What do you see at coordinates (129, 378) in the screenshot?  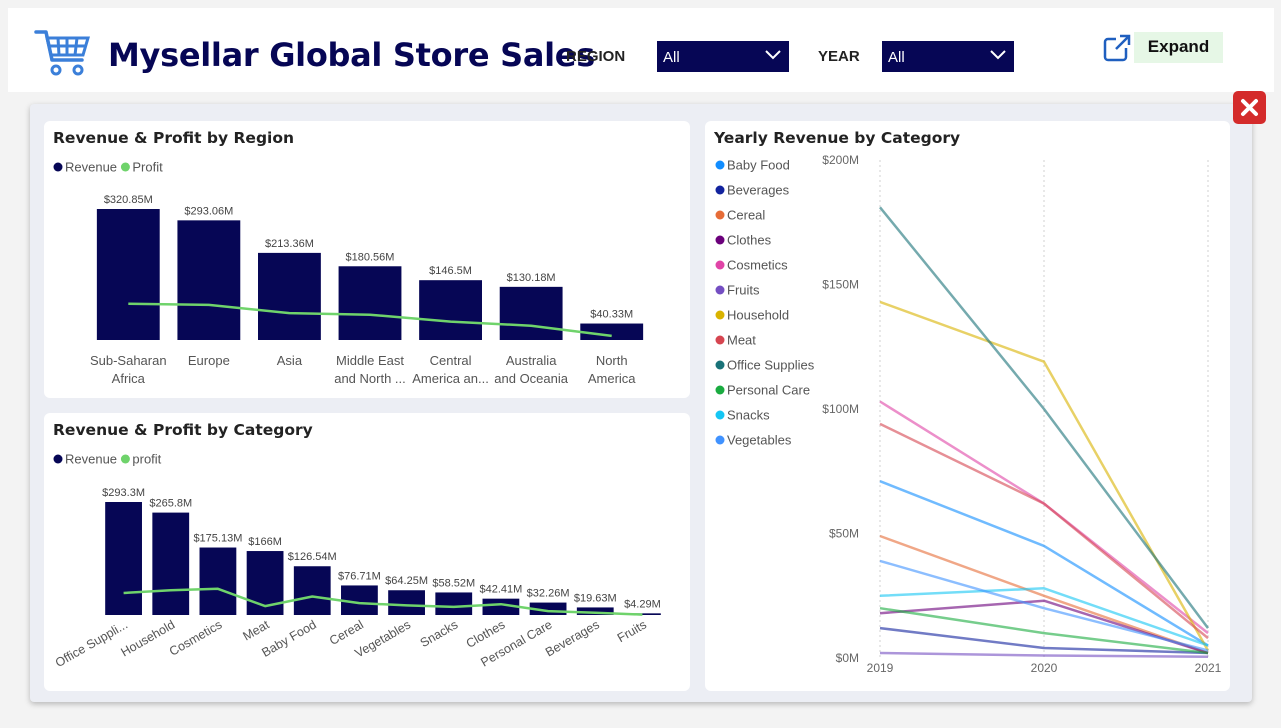 I see `x-tick-label: Africa` at bounding box center [129, 378].